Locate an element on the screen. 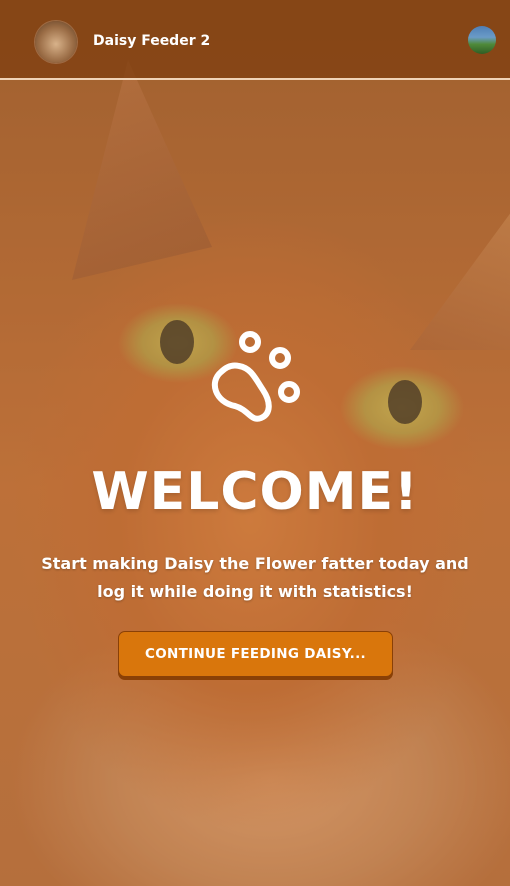 This screenshot has width=510, height=886. paw-icon is located at coordinates (255, 376).